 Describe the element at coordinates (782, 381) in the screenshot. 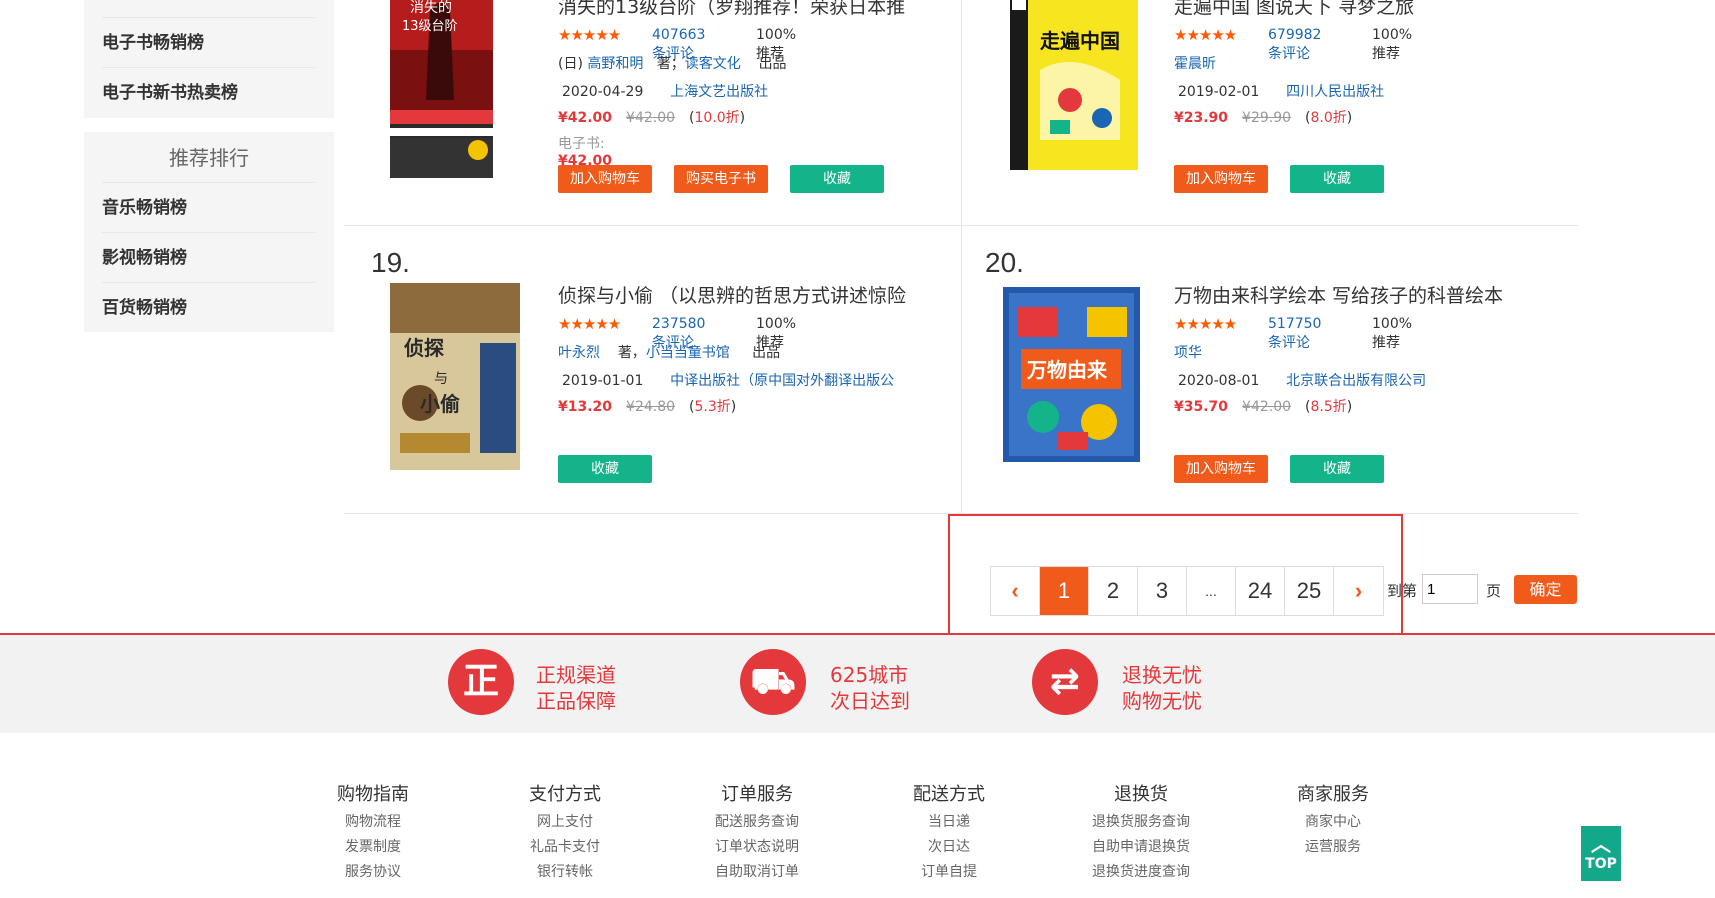

I see `press-link: 中译出版社（原中国对外翻译出版公` at that location.